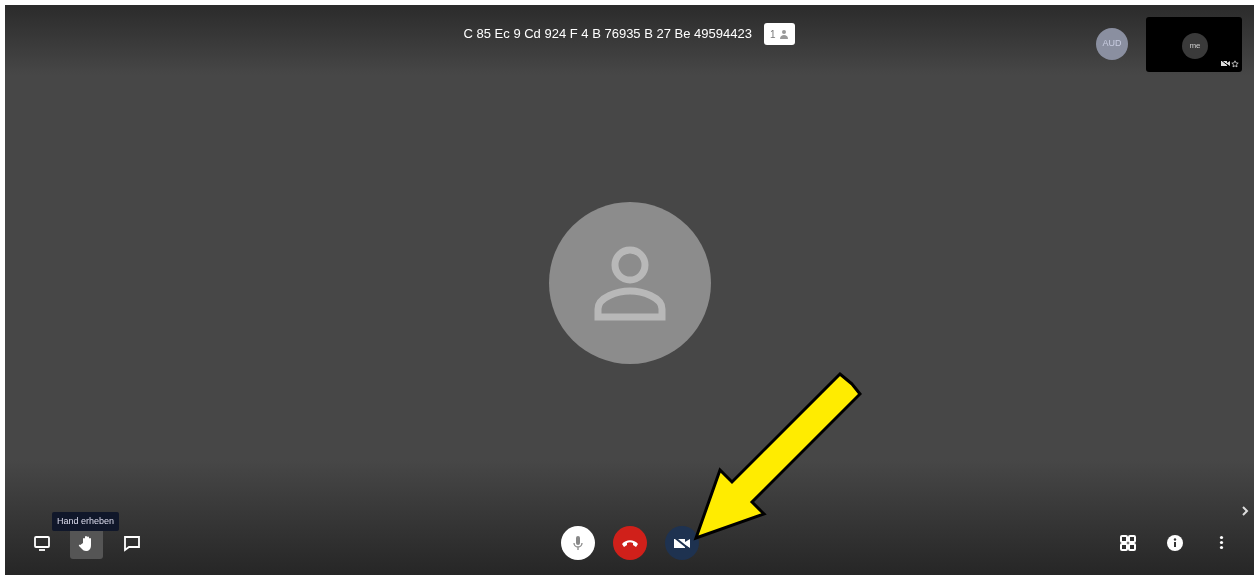  I want to click on tooltip: Hand erheben, so click(86, 521).